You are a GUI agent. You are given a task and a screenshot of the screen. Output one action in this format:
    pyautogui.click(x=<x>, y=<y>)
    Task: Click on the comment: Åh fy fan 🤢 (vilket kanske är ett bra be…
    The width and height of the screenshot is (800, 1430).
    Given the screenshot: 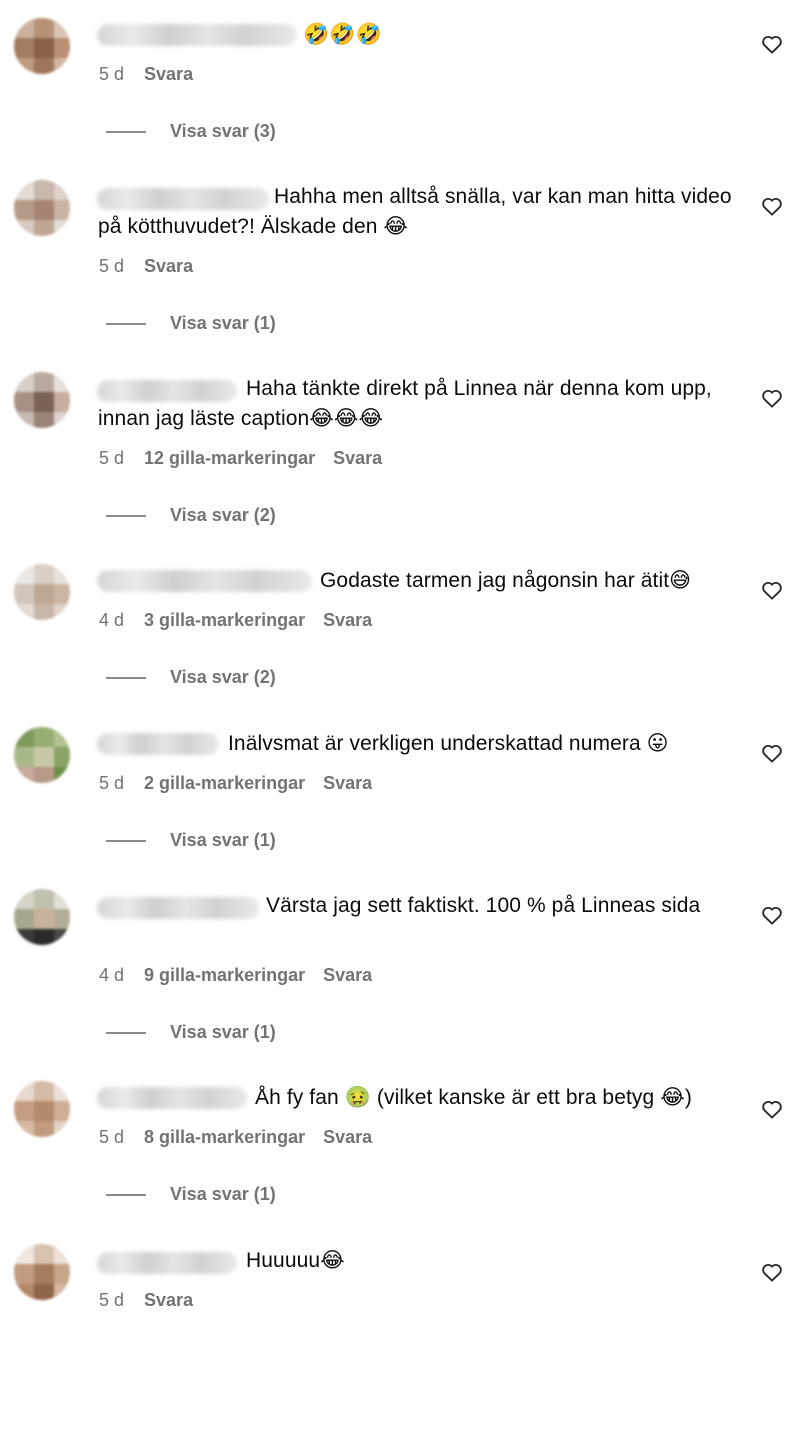 What is the action you would take?
    pyautogui.click(x=400, y=1172)
    